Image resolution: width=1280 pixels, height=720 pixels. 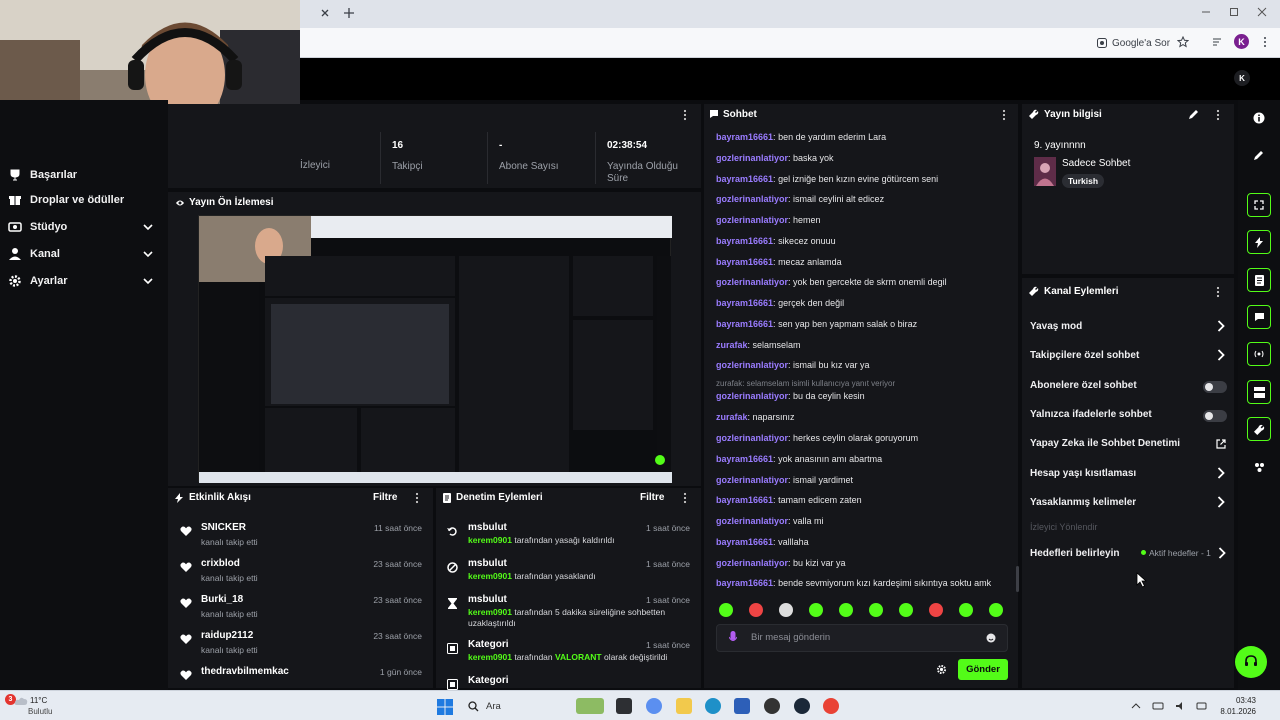 I want to click on channel-action-4: Yapay Zeka ile Sohbet Denetimi, so click(x=1105, y=443).